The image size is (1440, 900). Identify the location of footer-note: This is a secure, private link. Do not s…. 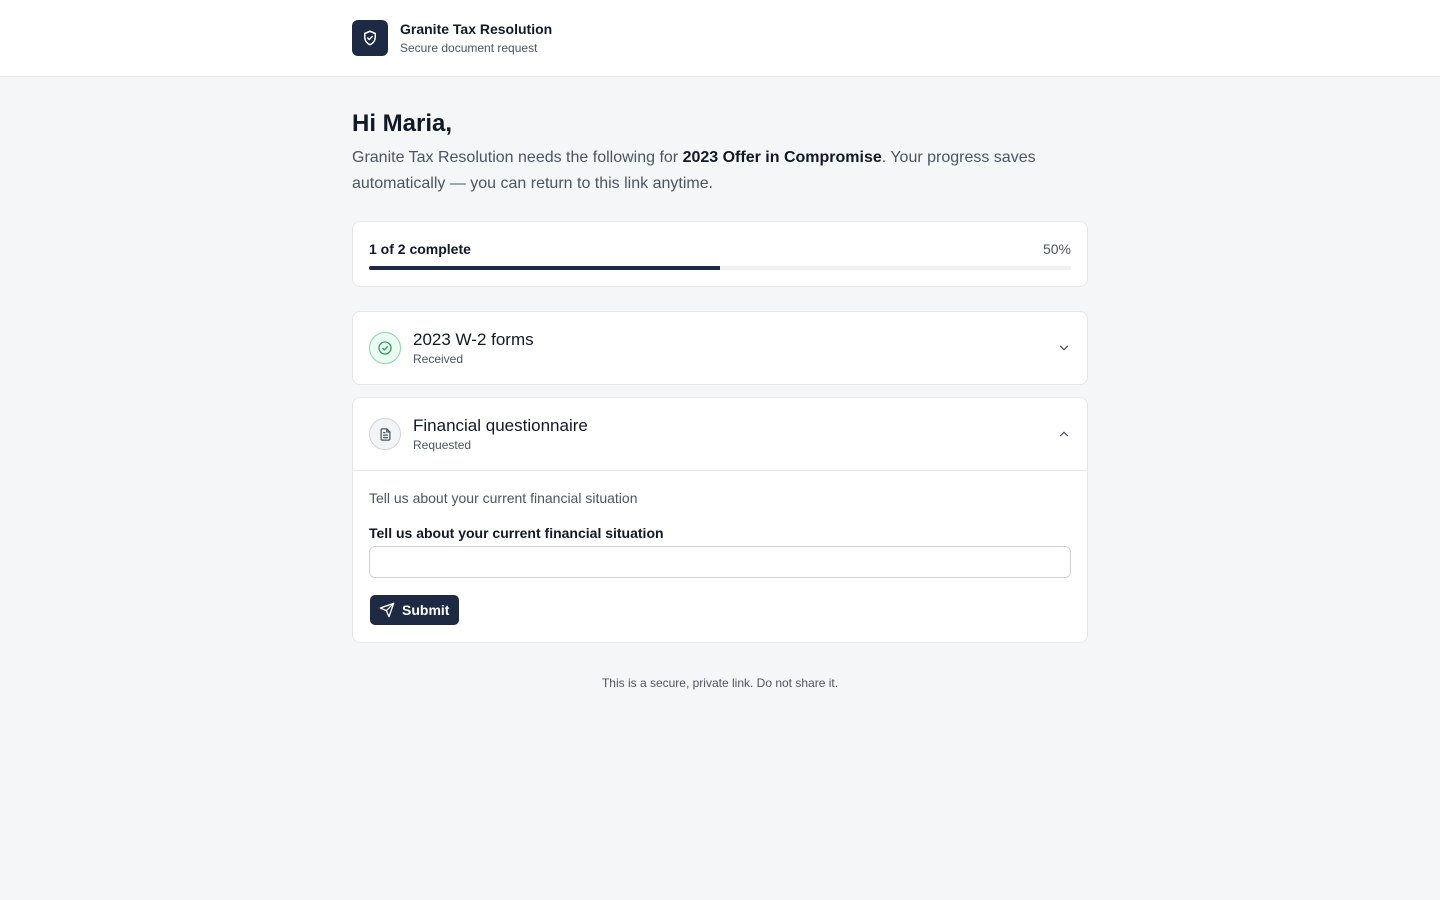
(720, 683).